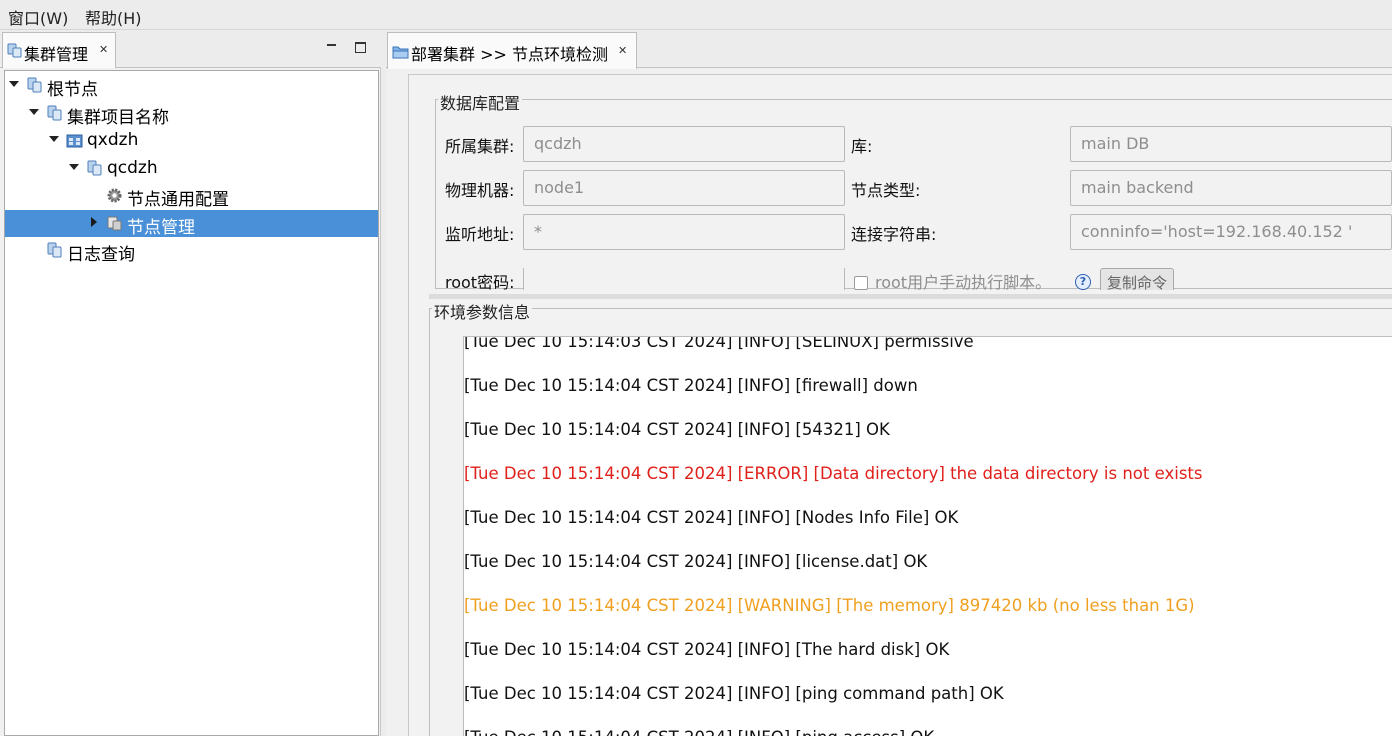  What do you see at coordinates (684, 232) in the screenshot?
I see `listen-address-field: *` at bounding box center [684, 232].